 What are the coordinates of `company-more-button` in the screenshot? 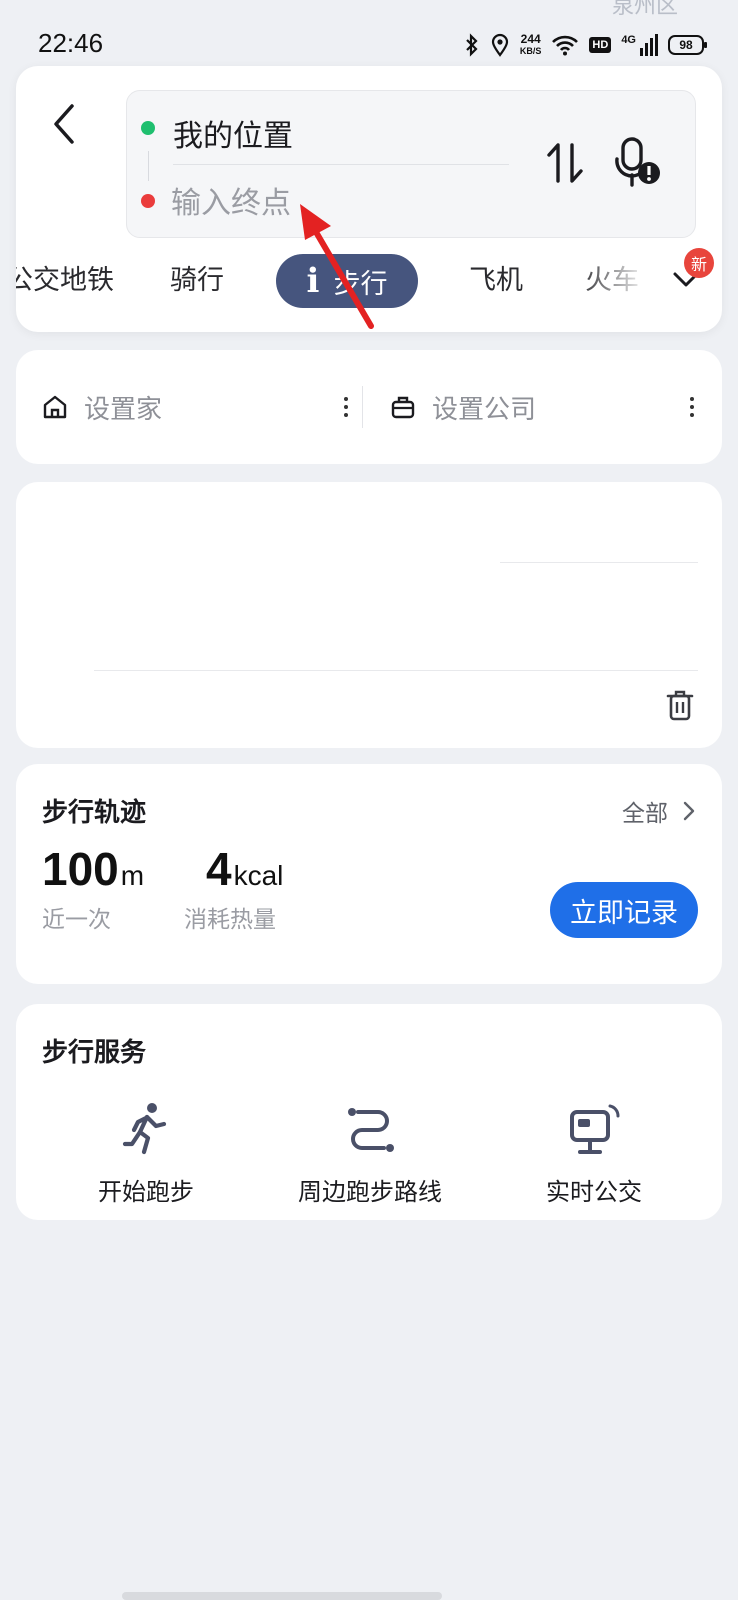 It's located at (692, 407).